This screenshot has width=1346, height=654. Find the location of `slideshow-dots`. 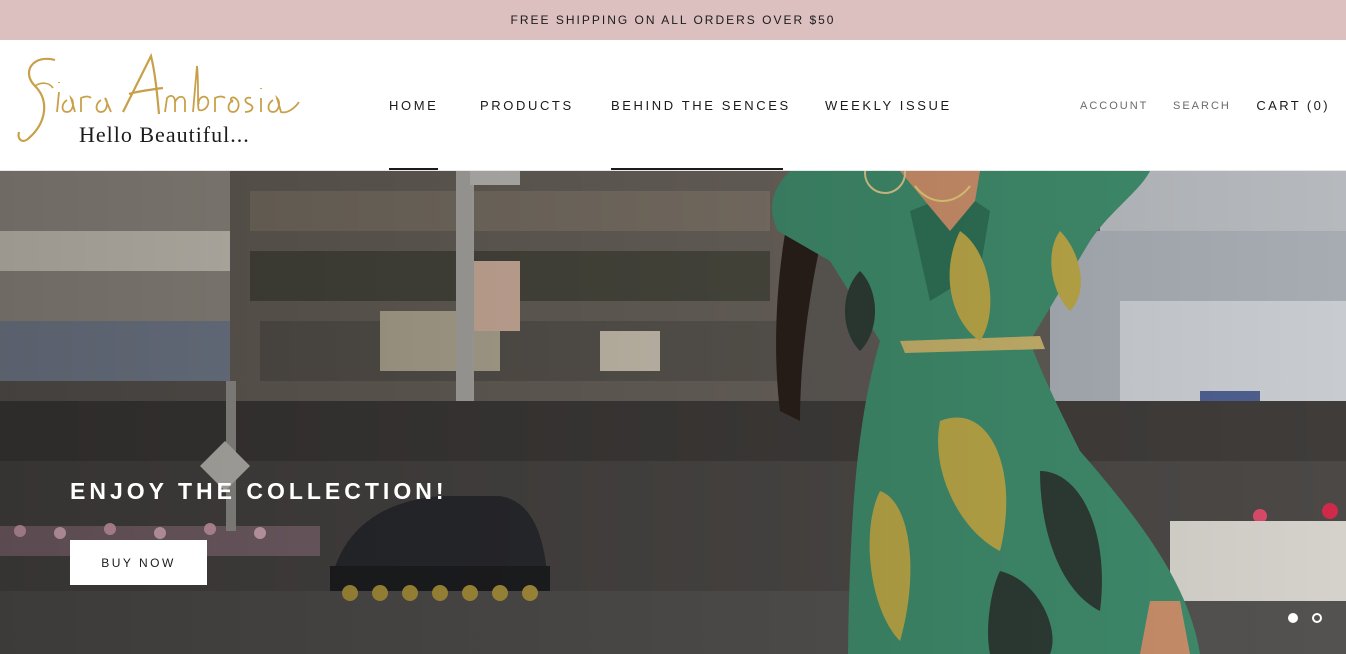

slideshow-dots is located at coordinates (1305, 618).